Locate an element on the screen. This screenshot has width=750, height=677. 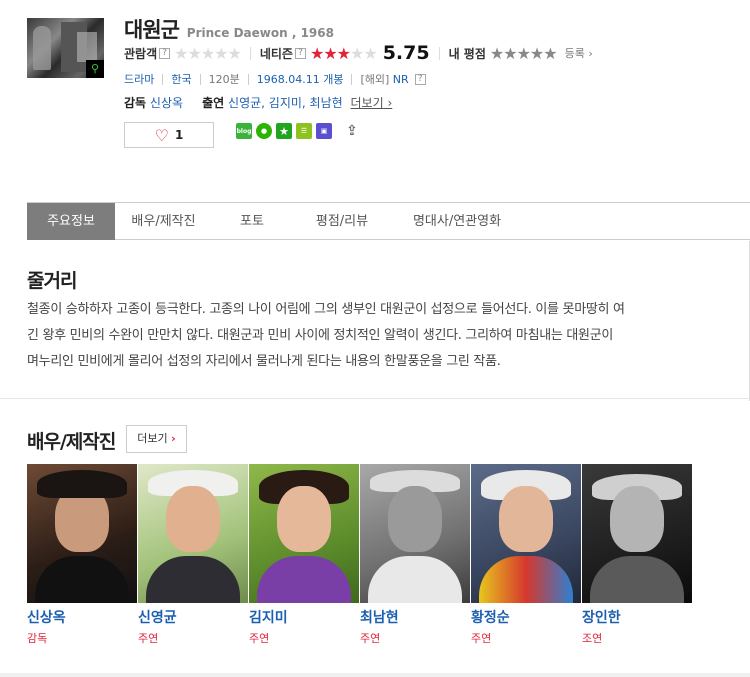
person-name: 김지미 is located at coordinates (304, 617).